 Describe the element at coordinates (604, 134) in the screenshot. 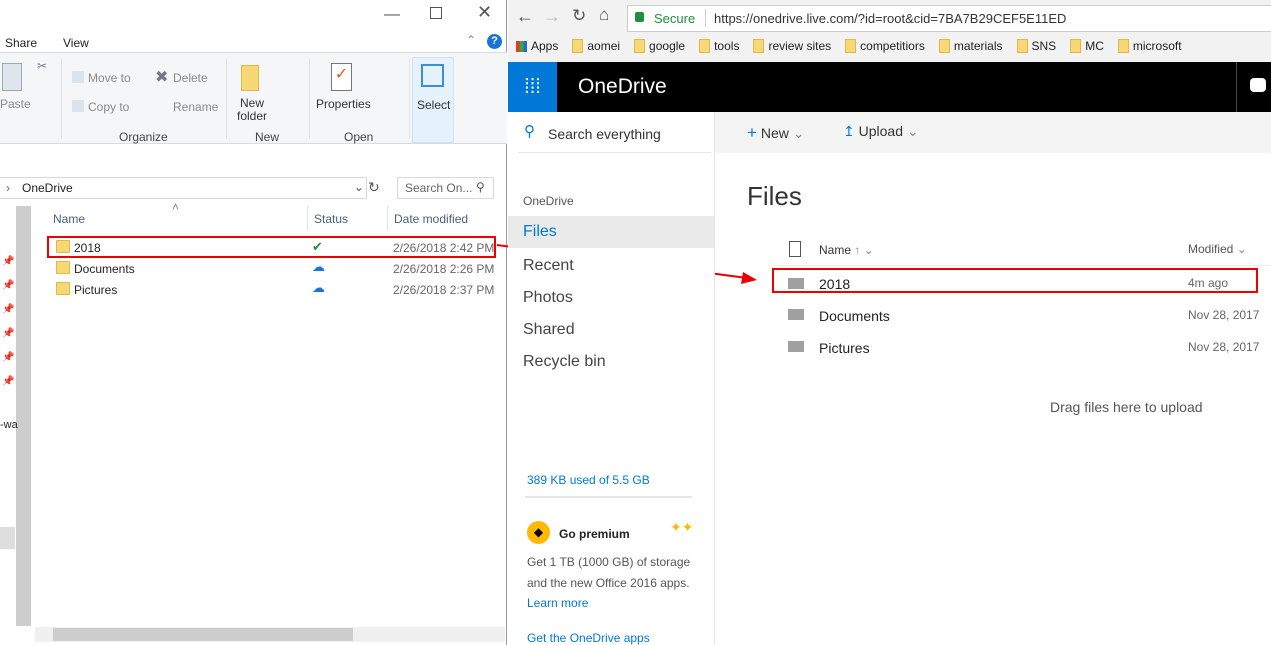

I see `search-everything-input: Search everything` at that location.